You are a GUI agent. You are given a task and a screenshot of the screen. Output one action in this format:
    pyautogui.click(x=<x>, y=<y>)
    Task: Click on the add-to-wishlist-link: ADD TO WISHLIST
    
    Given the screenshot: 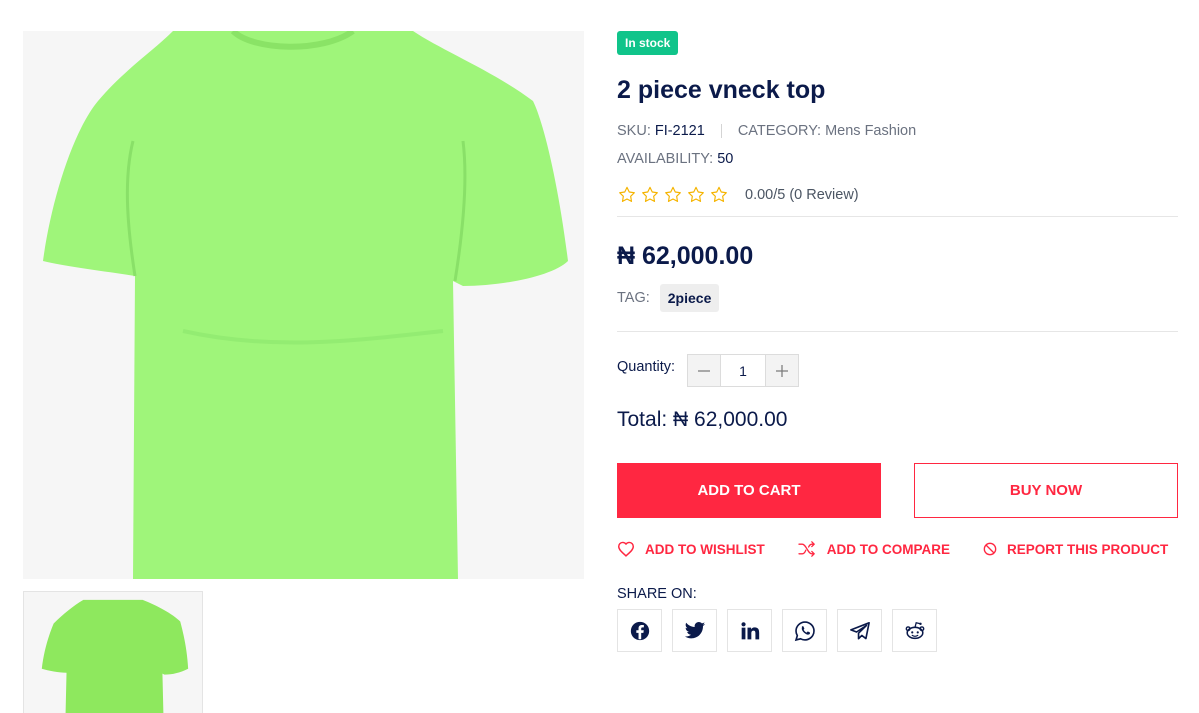 What is the action you would take?
    pyautogui.click(x=691, y=549)
    